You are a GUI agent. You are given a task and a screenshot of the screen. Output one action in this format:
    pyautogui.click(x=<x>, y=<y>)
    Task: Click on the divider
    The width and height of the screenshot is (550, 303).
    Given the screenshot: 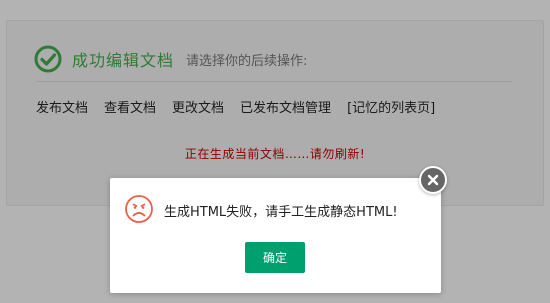 What is the action you would take?
    pyautogui.click(x=274, y=81)
    